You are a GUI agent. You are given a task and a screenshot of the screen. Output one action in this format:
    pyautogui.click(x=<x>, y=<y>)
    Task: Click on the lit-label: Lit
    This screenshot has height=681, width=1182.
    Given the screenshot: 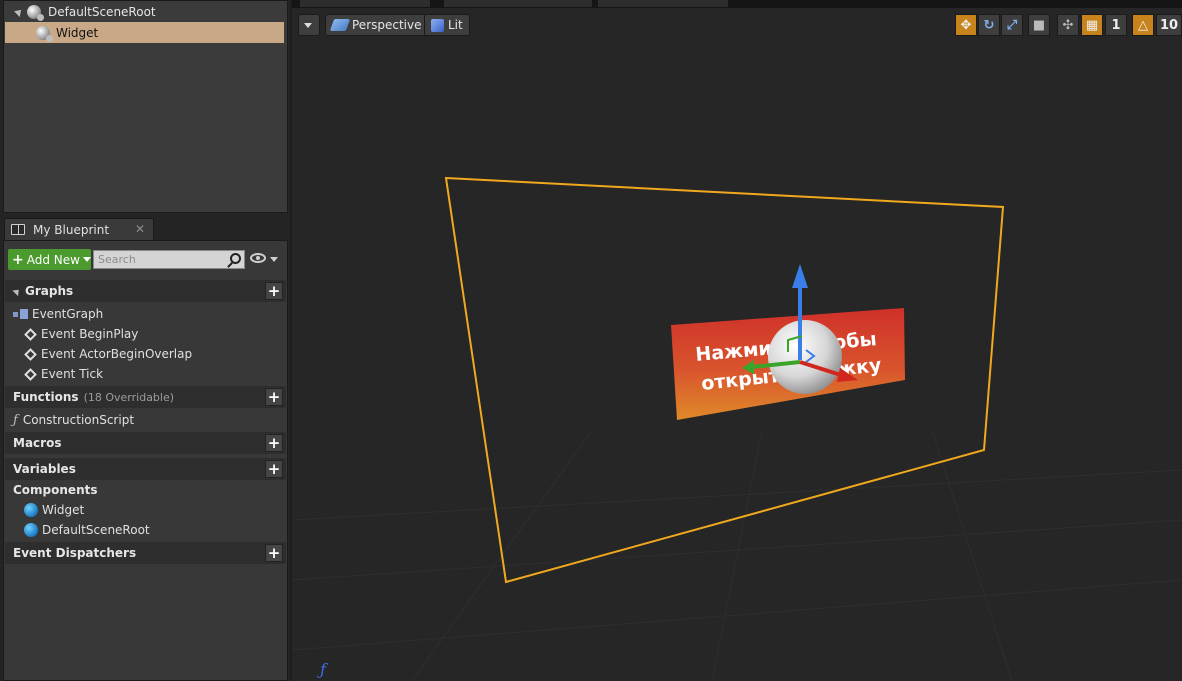 What is the action you would take?
    pyautogui.click(x=455, y=25)
    